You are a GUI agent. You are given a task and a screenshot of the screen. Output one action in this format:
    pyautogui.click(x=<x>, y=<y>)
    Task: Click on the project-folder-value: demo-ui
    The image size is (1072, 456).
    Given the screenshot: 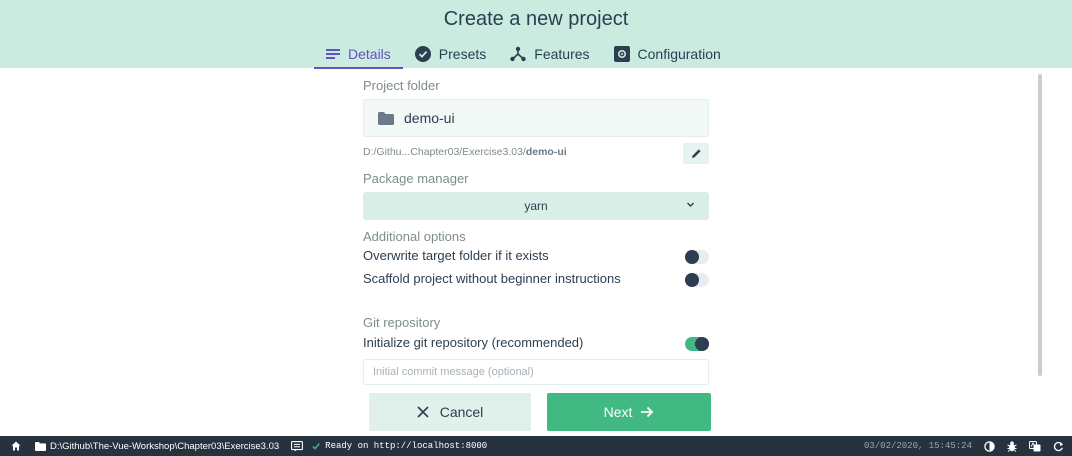 What is the action you would take?
    pyautogui.click(x=429, y=118)
    